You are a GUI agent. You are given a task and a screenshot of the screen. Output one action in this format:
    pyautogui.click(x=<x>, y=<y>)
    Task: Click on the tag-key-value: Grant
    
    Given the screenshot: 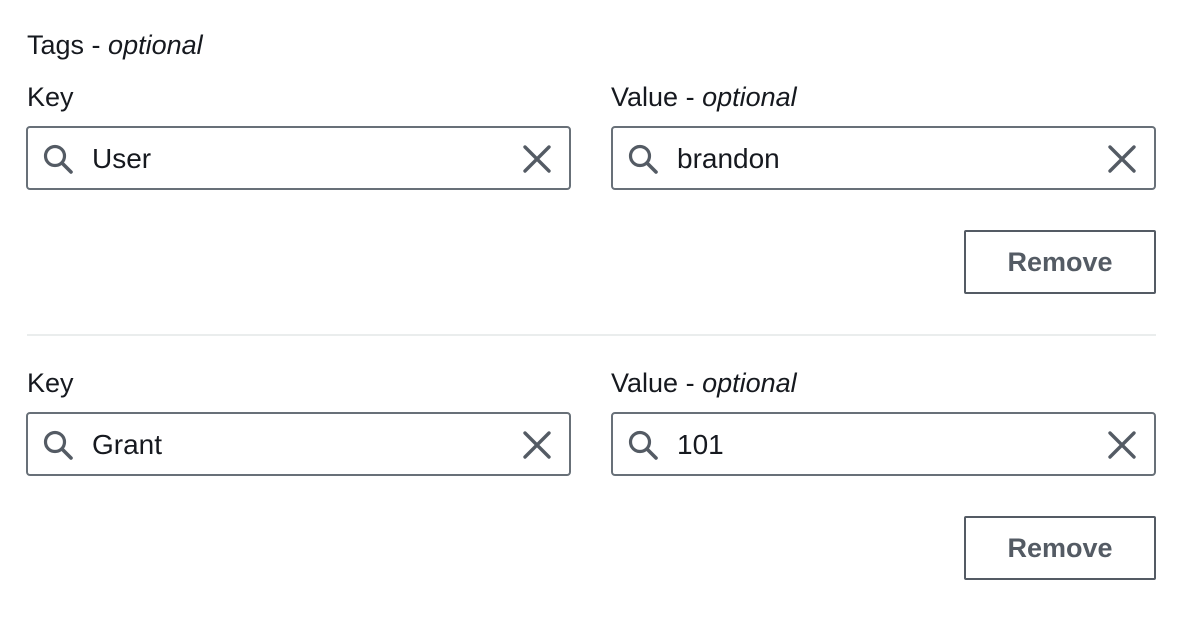 What is the action you would take?
    pyautogui.click(x=127, y=445)
    